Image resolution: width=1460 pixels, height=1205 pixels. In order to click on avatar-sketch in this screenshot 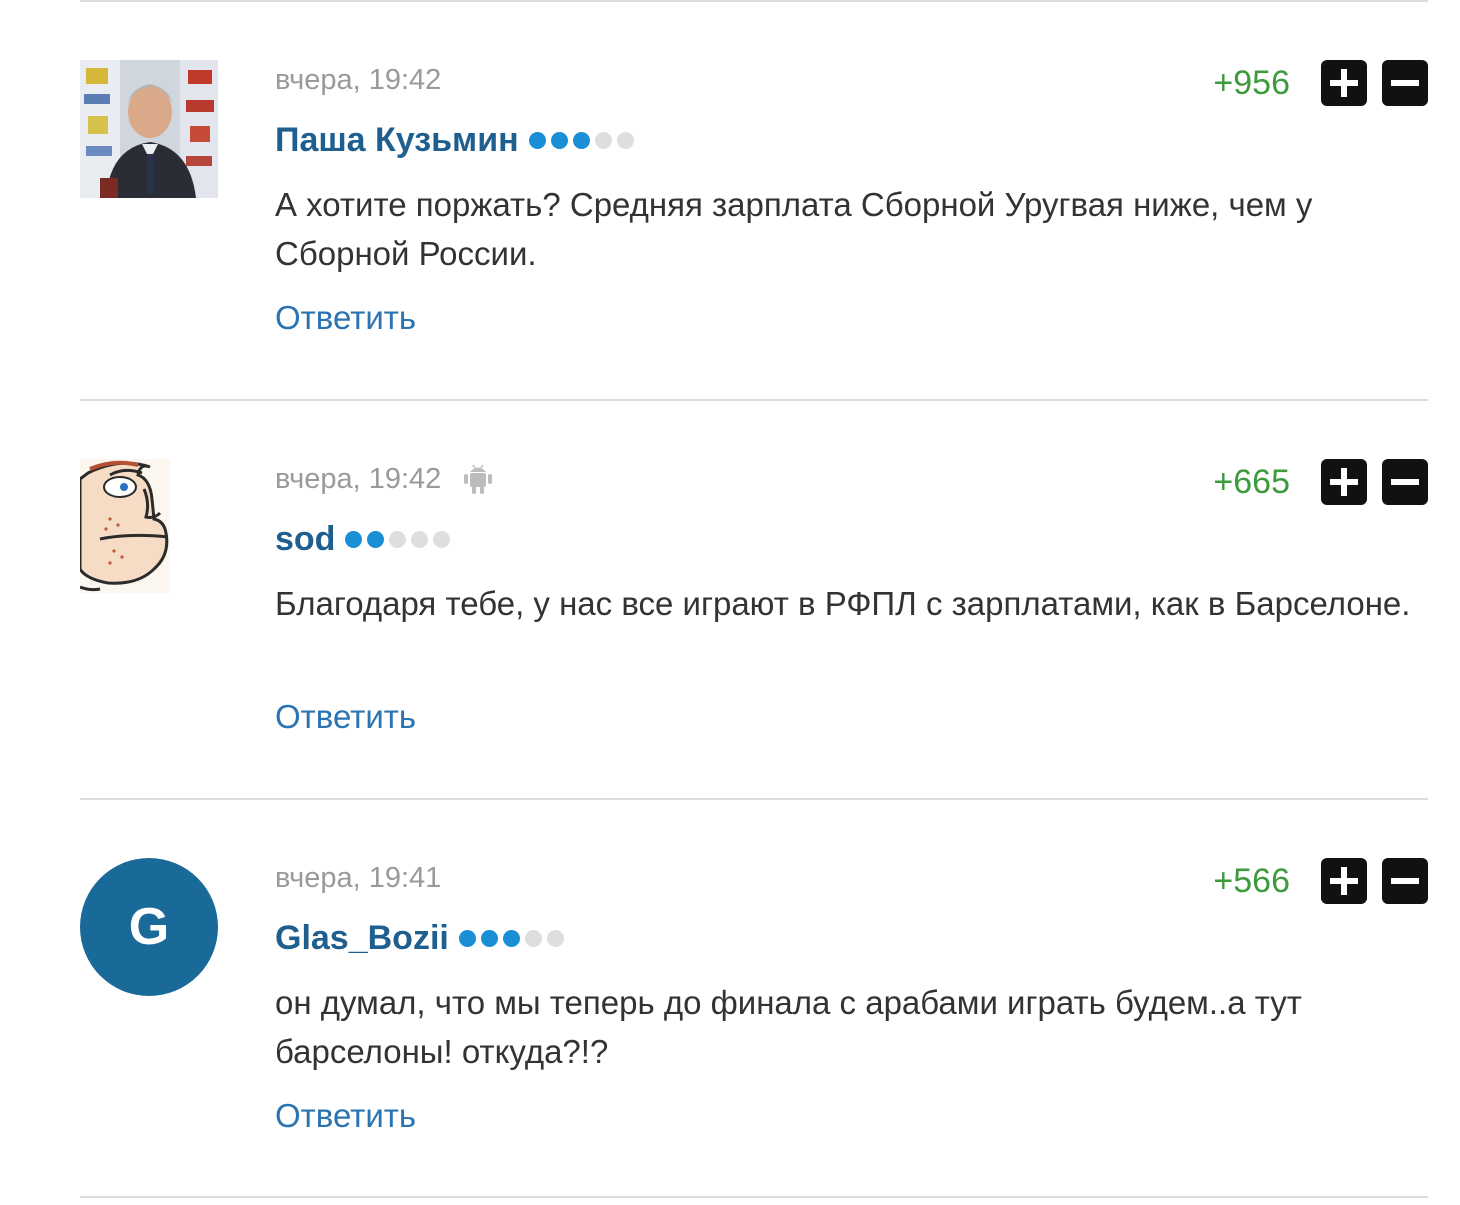, I will do `click(125, 526)`.